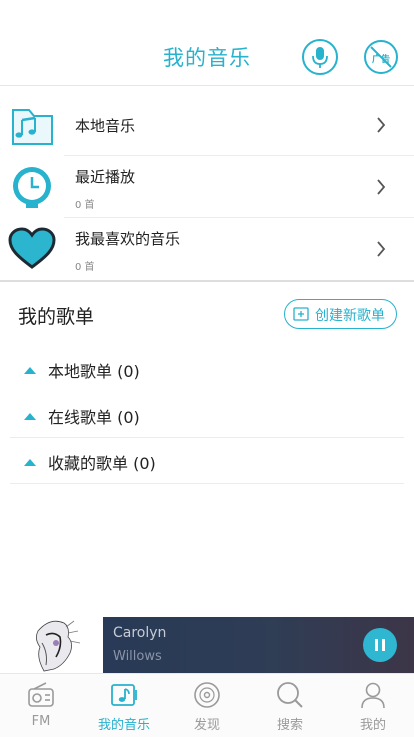  What do you see at coordinates (207, 125) in the screenshot?
I see `menu-item-local-music: 本地音乐` at bounding box center [207, 125].